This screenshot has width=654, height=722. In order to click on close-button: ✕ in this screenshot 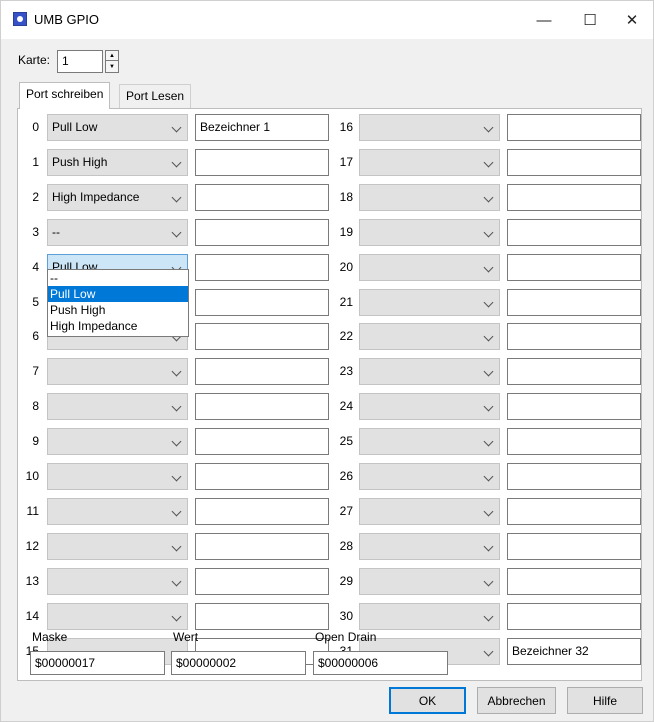, I will do `click(631, 20)`.